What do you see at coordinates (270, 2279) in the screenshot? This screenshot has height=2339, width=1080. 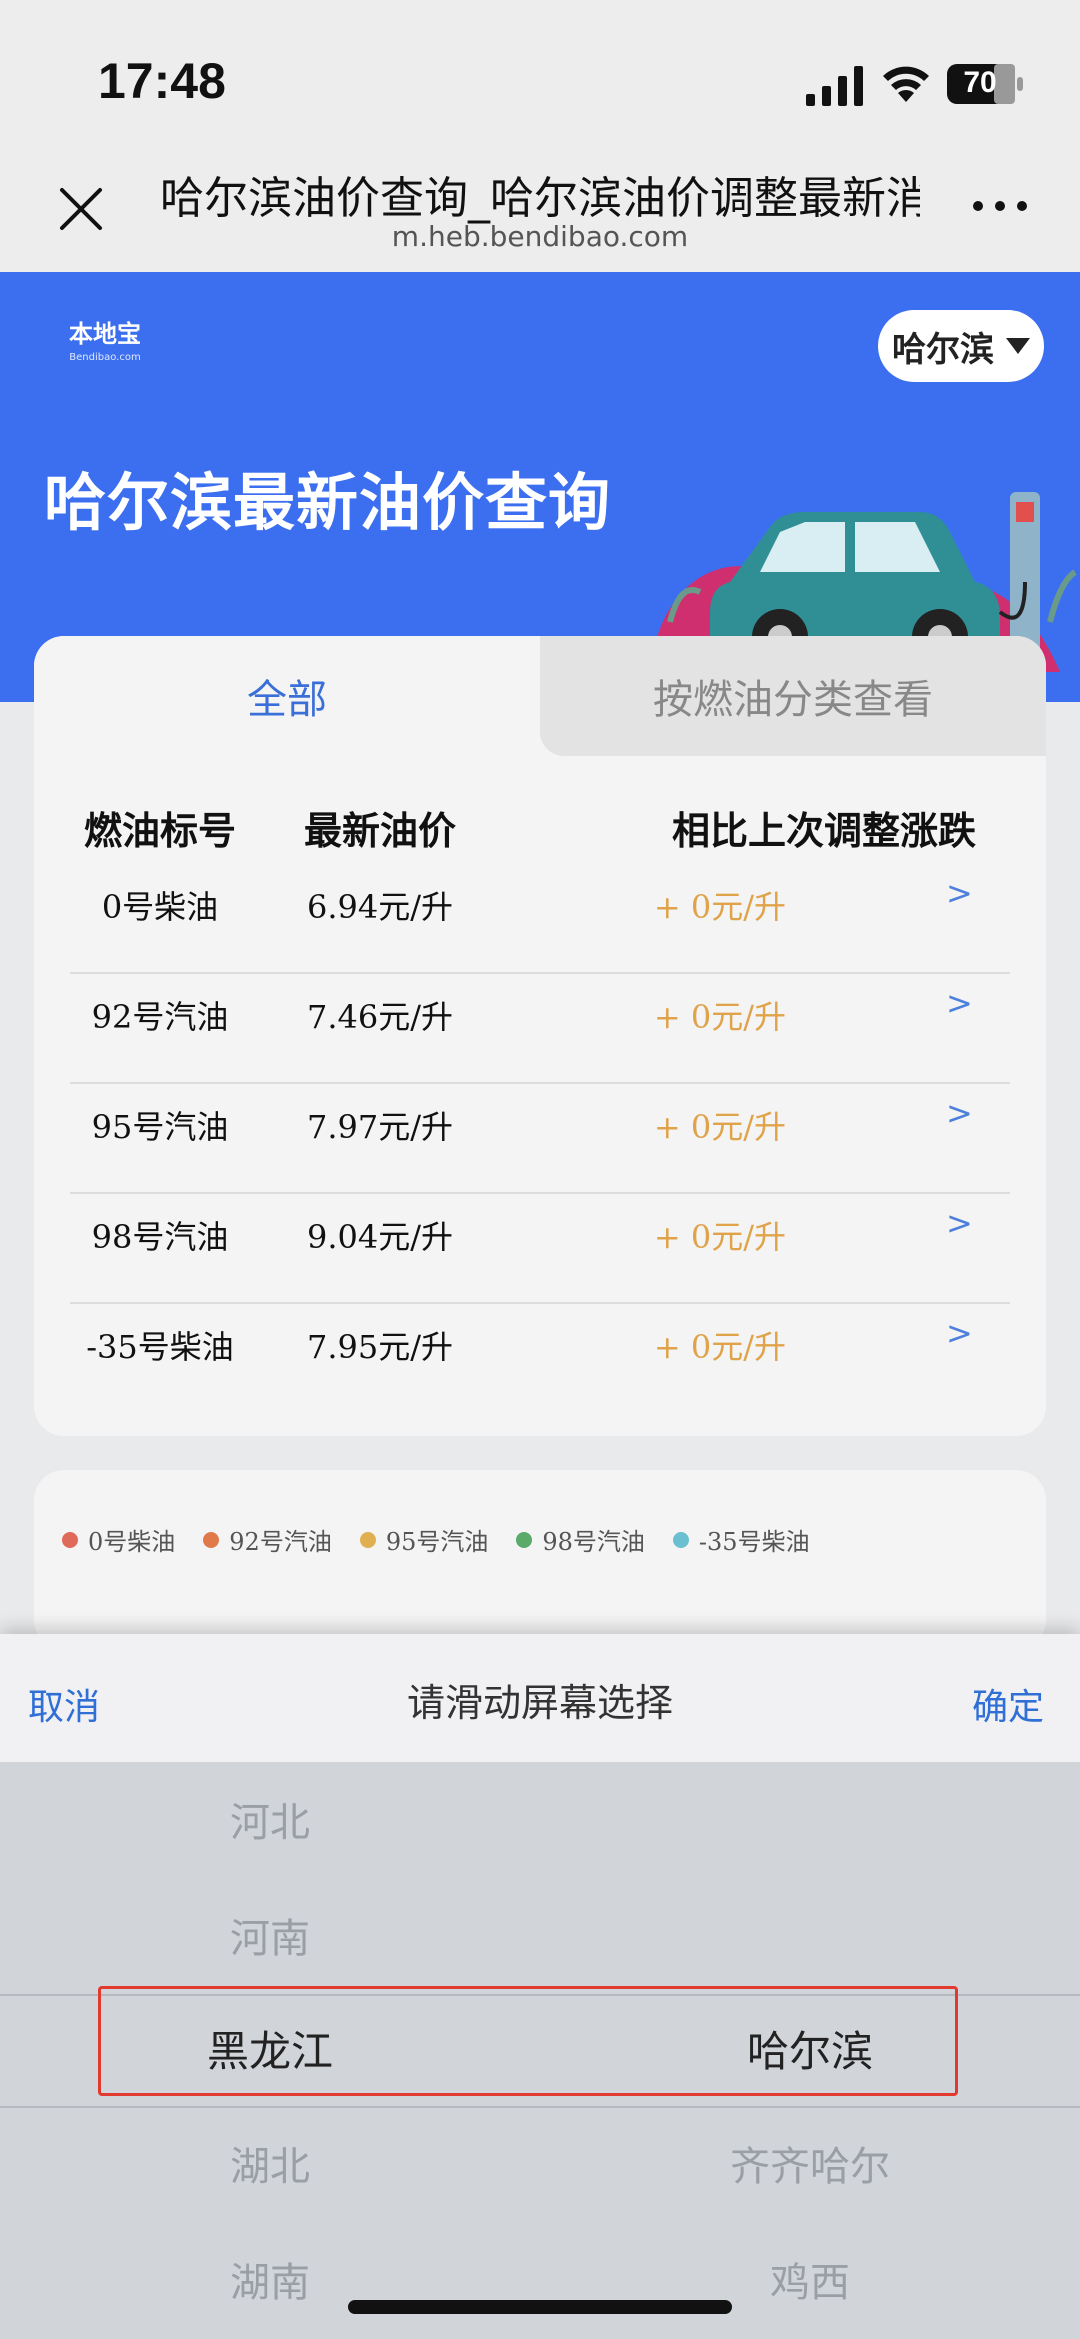 I see `province-option: 湖南` at bounding box center [270, 2279].